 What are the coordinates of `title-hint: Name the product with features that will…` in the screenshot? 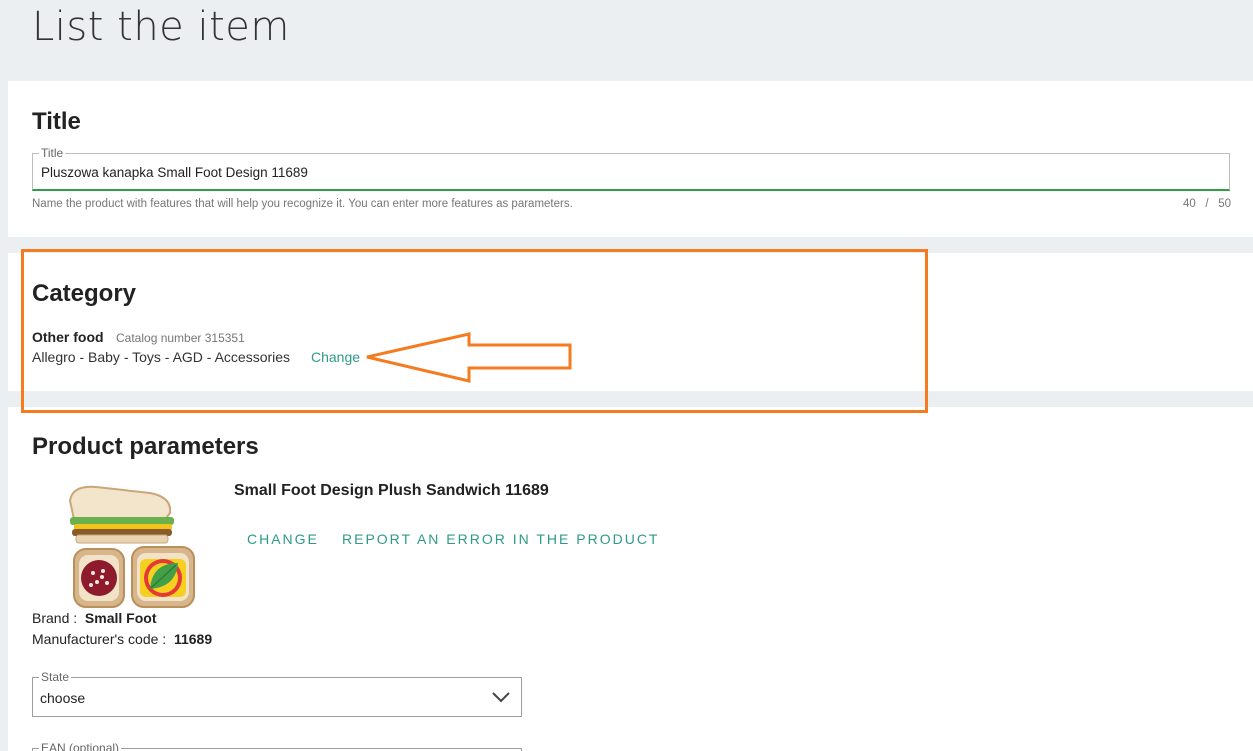 It's located at (302, 204).